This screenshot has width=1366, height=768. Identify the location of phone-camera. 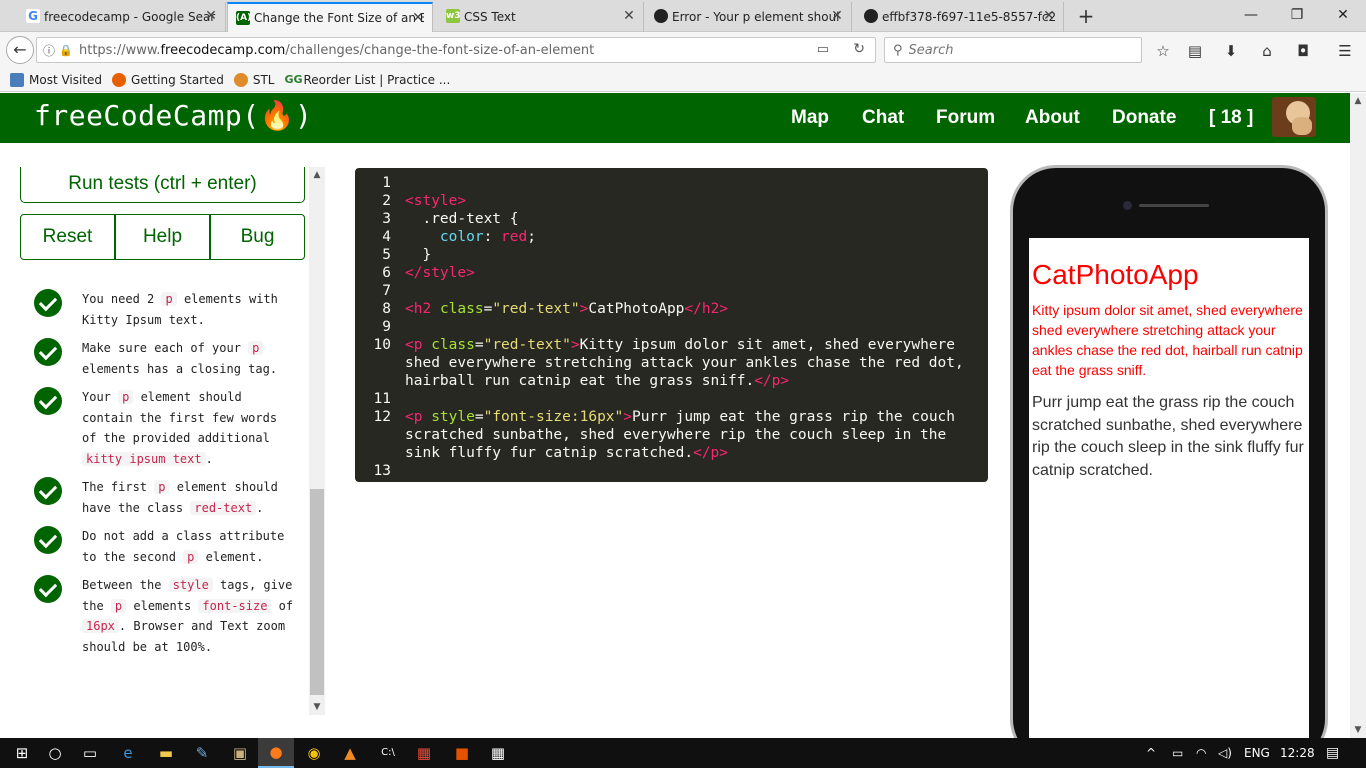
(1127, 205).